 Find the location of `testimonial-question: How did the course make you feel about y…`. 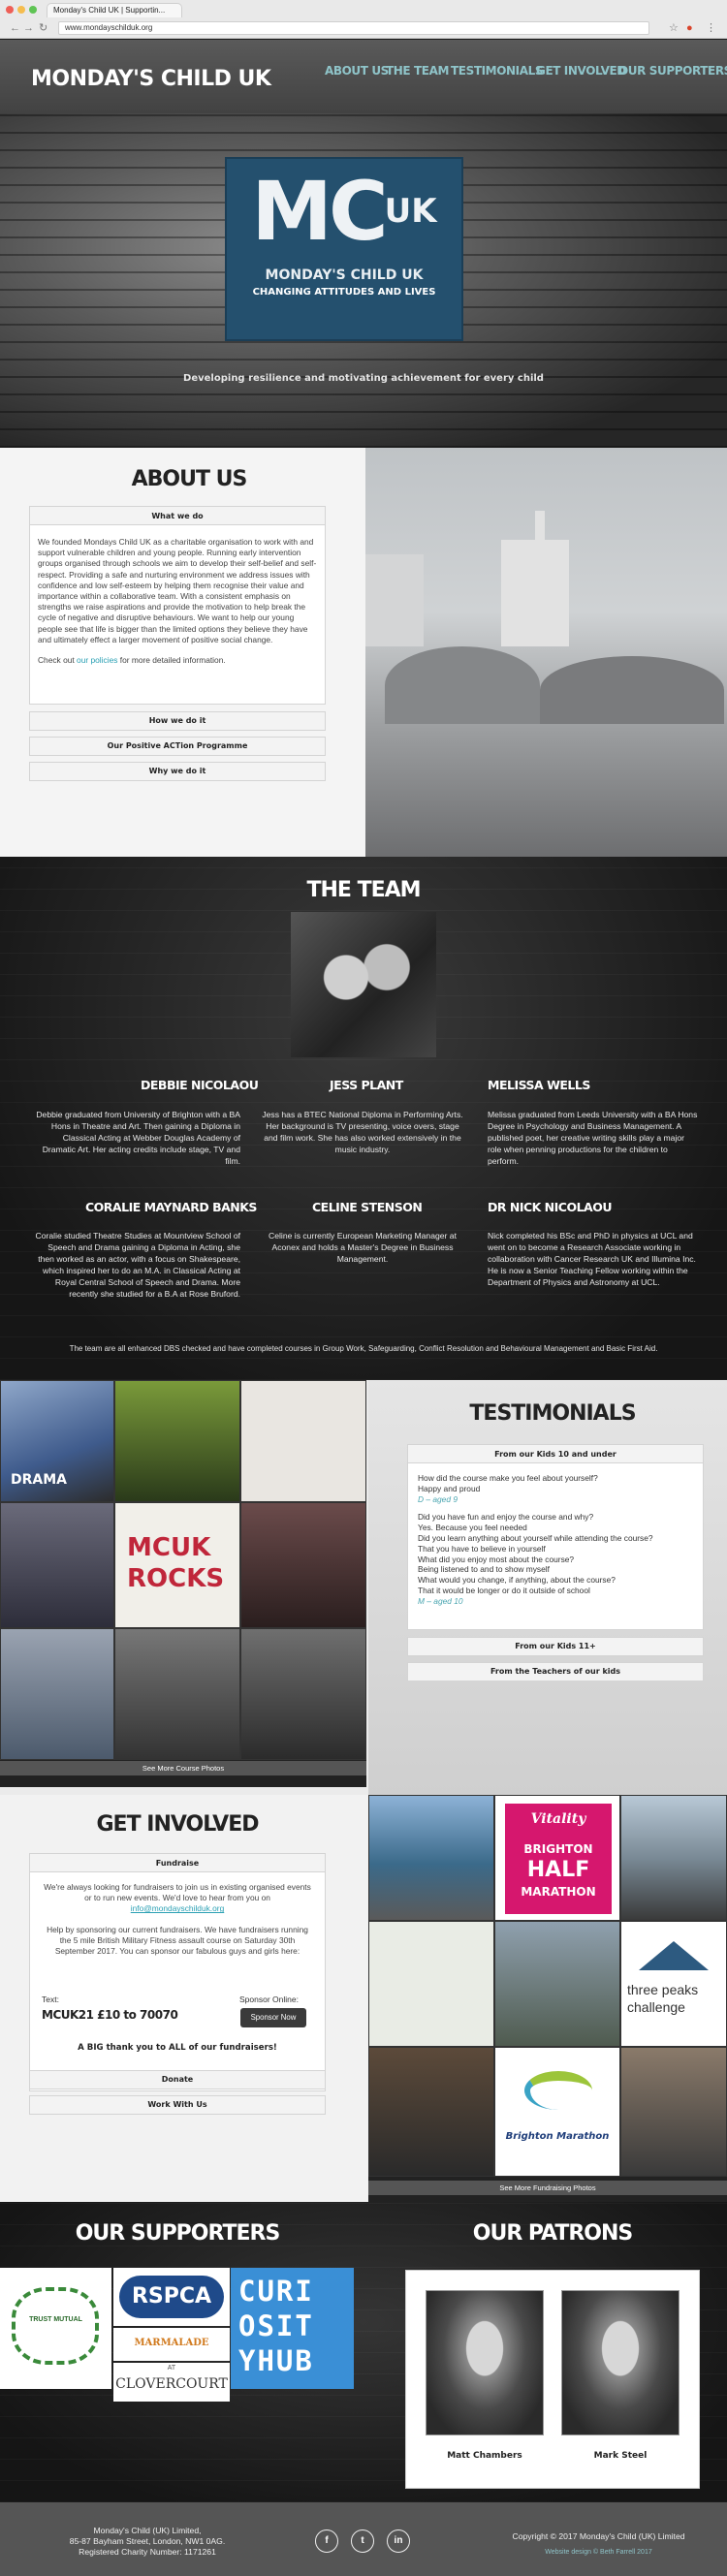

testimonial-question: How did the course make you feel about y… is located at coordinates (508, 1478).